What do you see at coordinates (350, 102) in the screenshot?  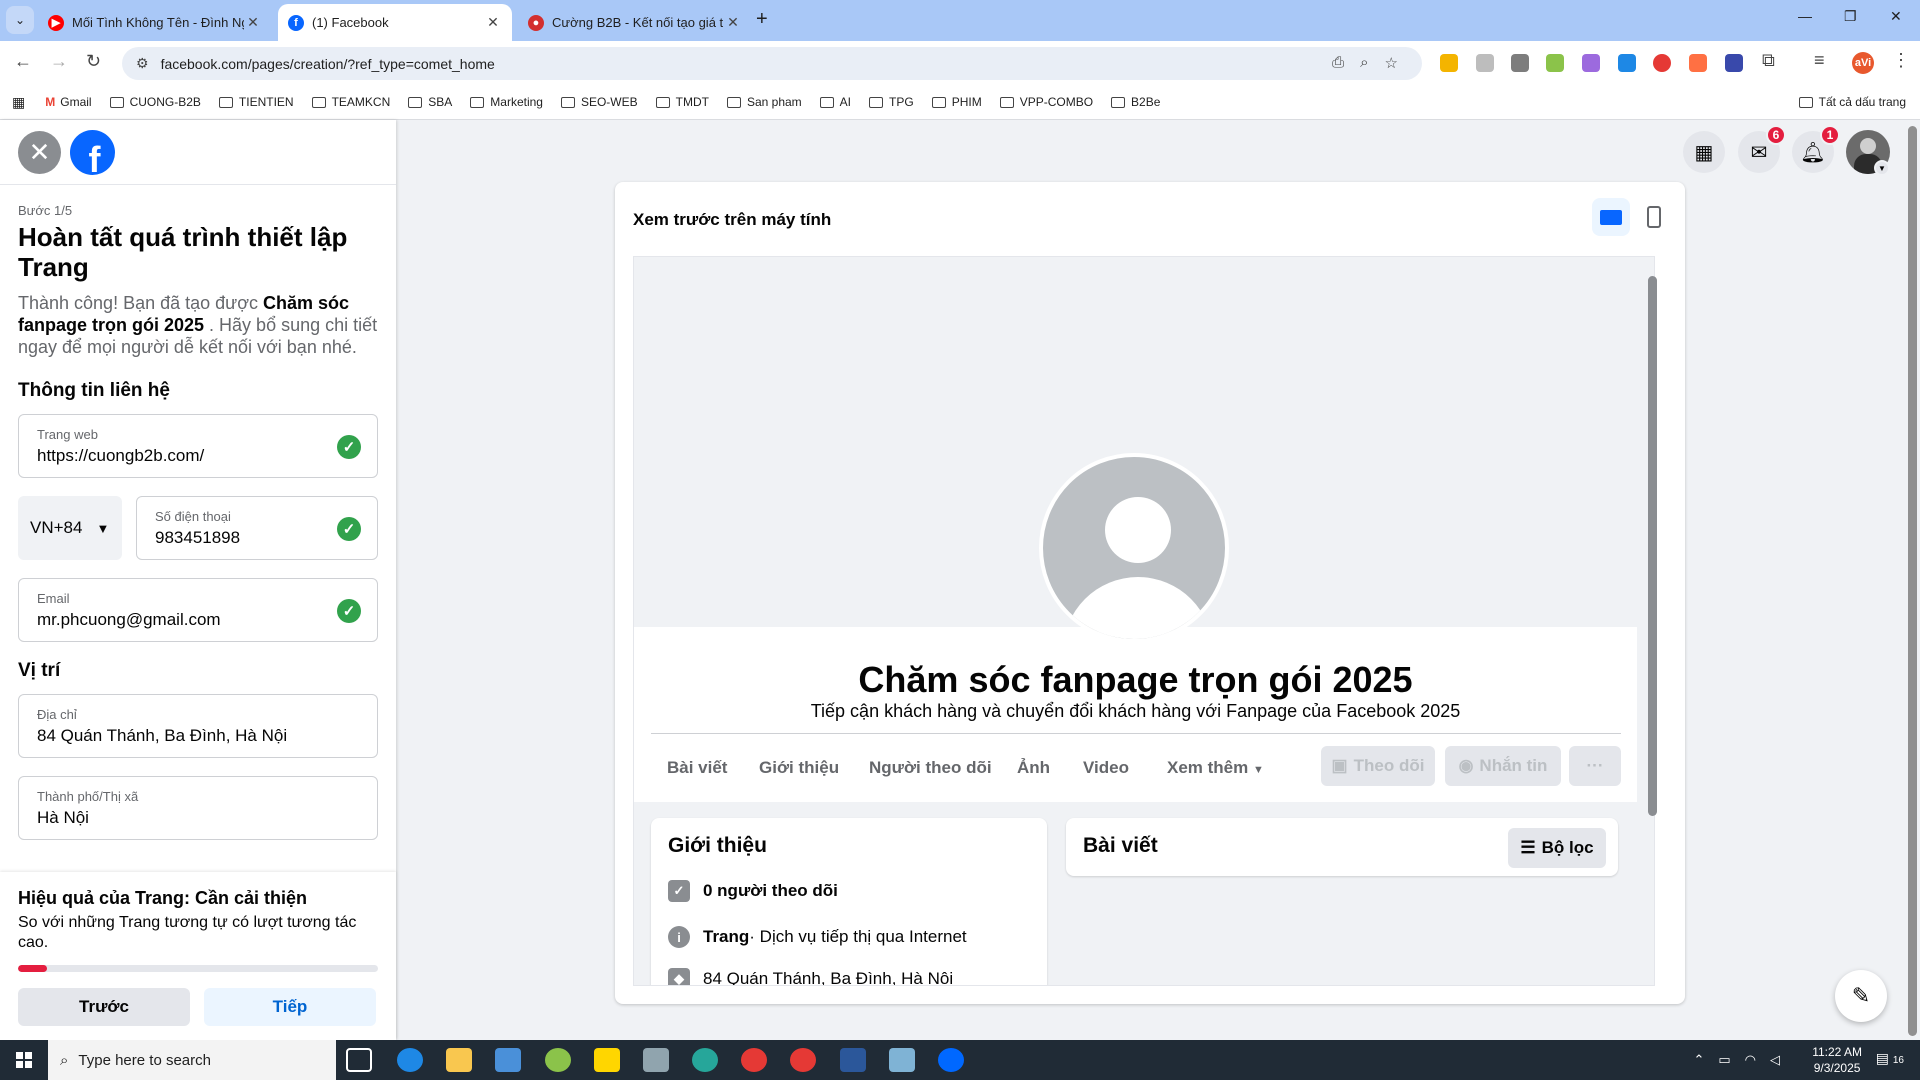 I see `bookmark-folder: TEAMKCN` at bounding box center [350, 102].